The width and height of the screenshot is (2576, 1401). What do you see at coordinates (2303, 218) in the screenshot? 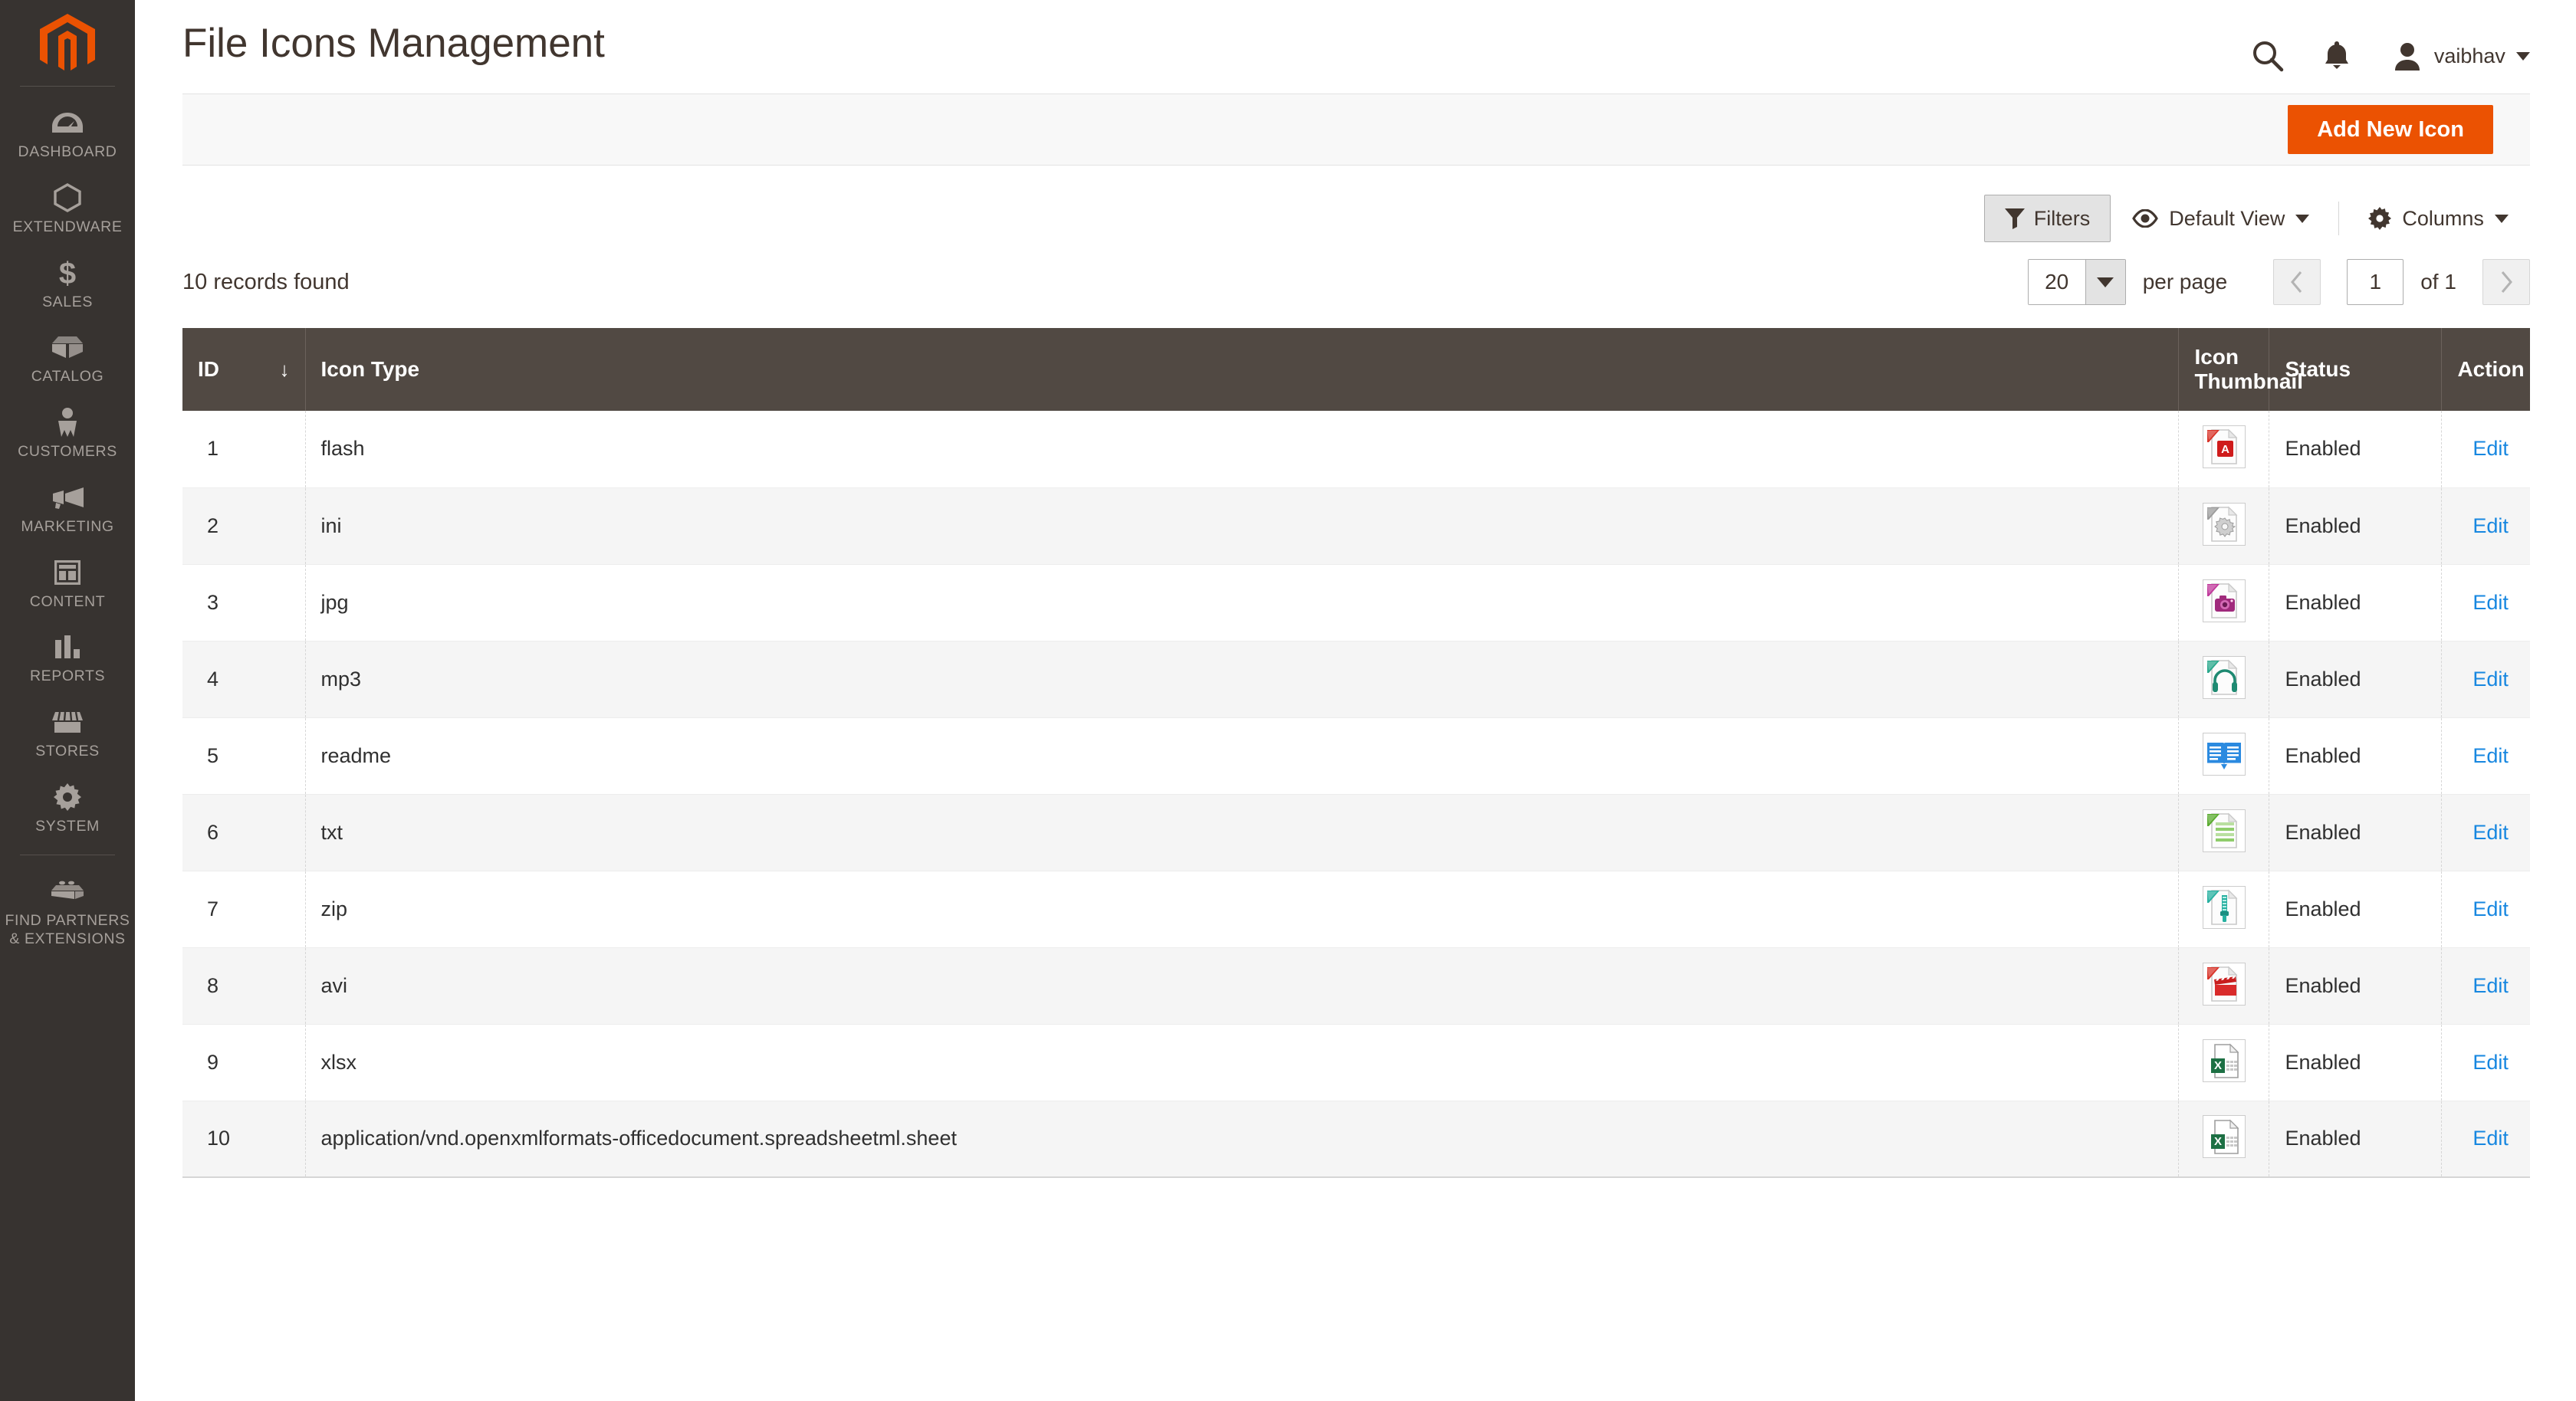
I see `chevron-down-icon` at bounding box center [2303, 218].